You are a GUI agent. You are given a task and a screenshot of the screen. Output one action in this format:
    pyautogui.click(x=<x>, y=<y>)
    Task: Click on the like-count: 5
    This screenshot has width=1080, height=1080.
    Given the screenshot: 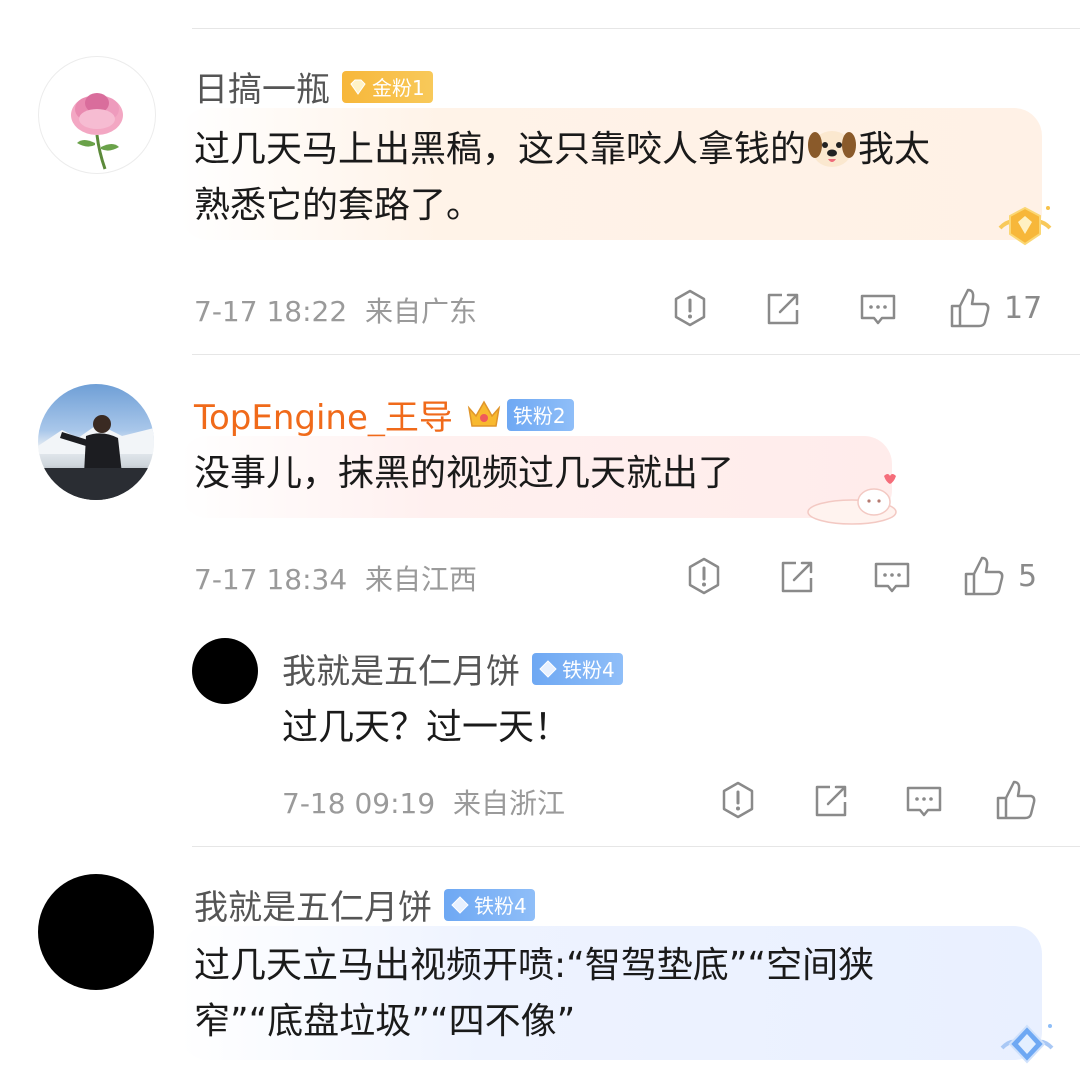 What is the action you would take?
    pyautogui.click(x=1028, y=576)
    